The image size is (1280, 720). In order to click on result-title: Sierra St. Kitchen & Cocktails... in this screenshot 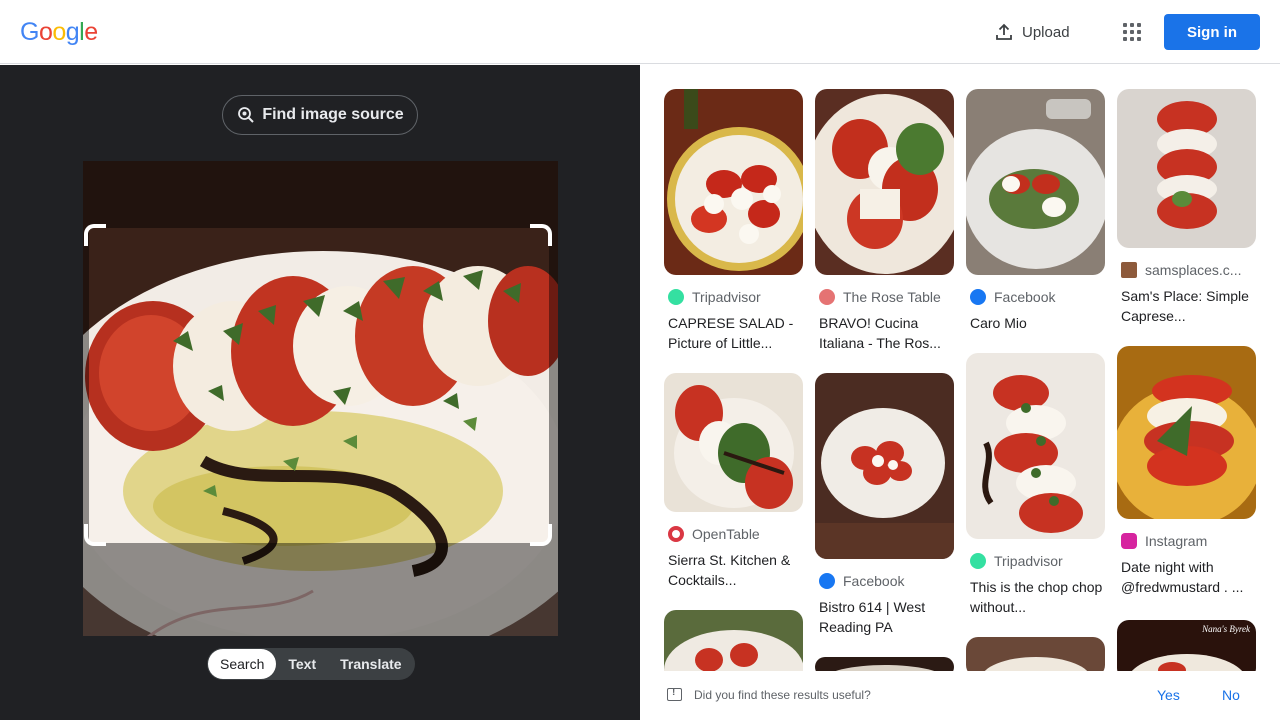, I will do `click(733, 570)`.